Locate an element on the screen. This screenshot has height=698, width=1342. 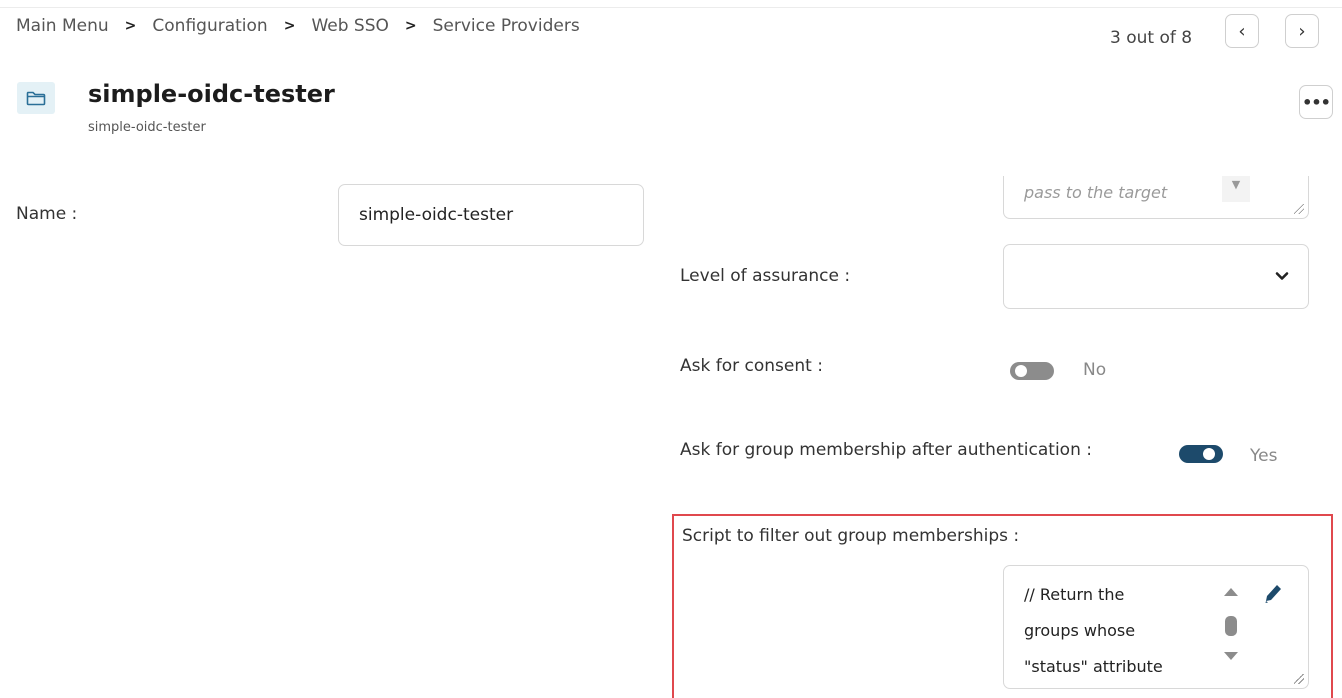
page-subtitle: simple-oidc-tester is located at coordinates (147, 127).